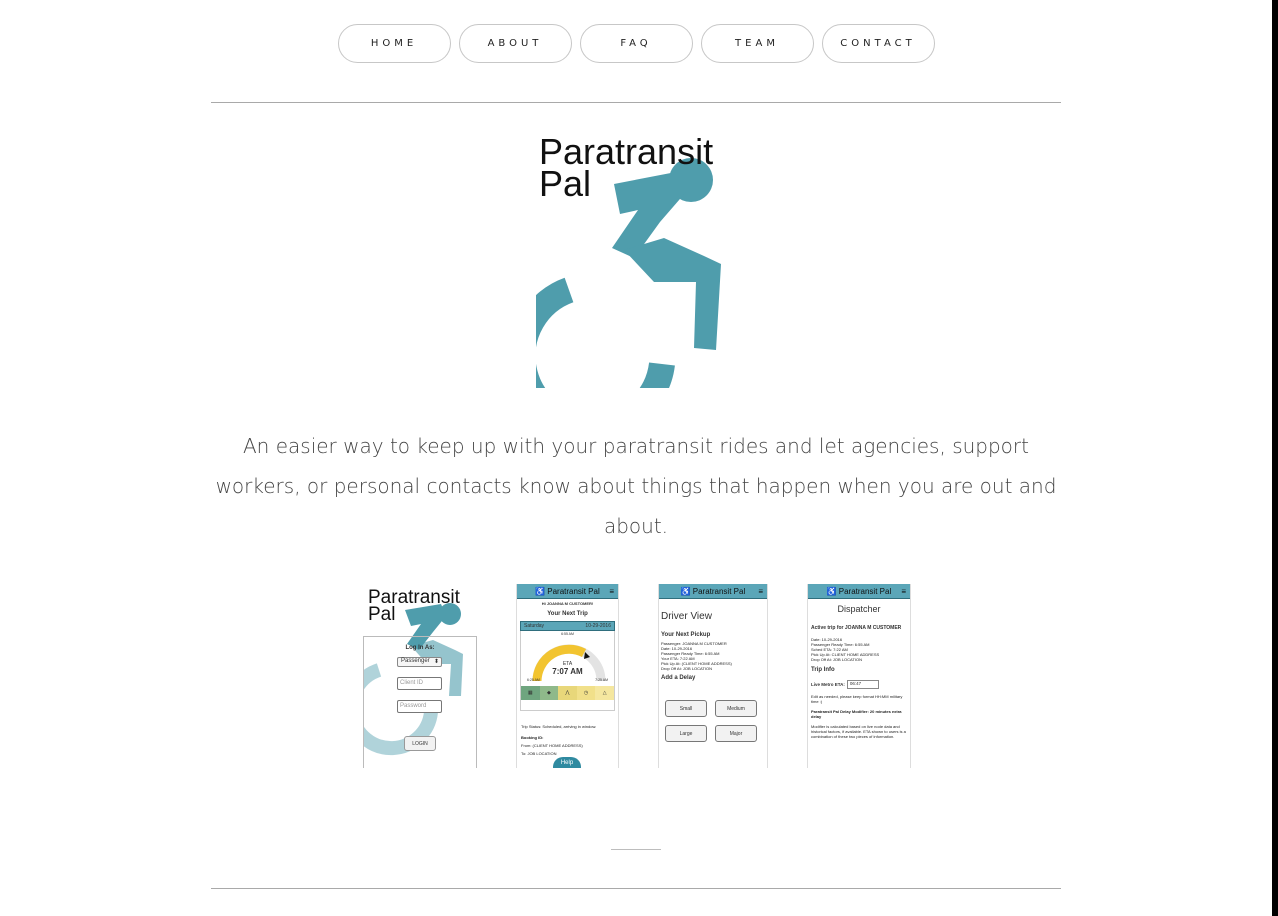  I want to click on trip-date-bar: Saturday 10-29-2016, so click(567, 626).